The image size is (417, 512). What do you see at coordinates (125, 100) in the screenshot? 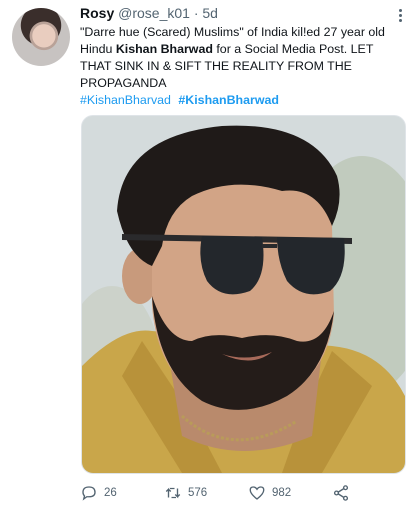
I see `hashtag-link-1: #KishanBharvad` at bounding box center [125, 100].